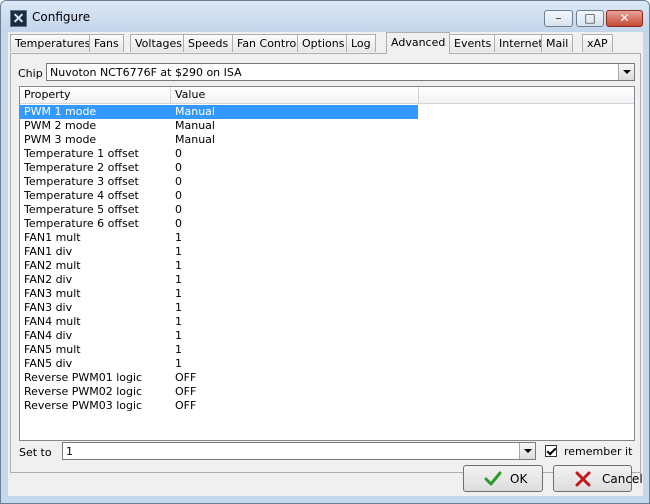 Image resolution: width=650 pixels, height=504 pixels. Describe the element at coordinates (327, 224) in the screenshot. I see `table-row: Temperature 6 offset 0` at that location.